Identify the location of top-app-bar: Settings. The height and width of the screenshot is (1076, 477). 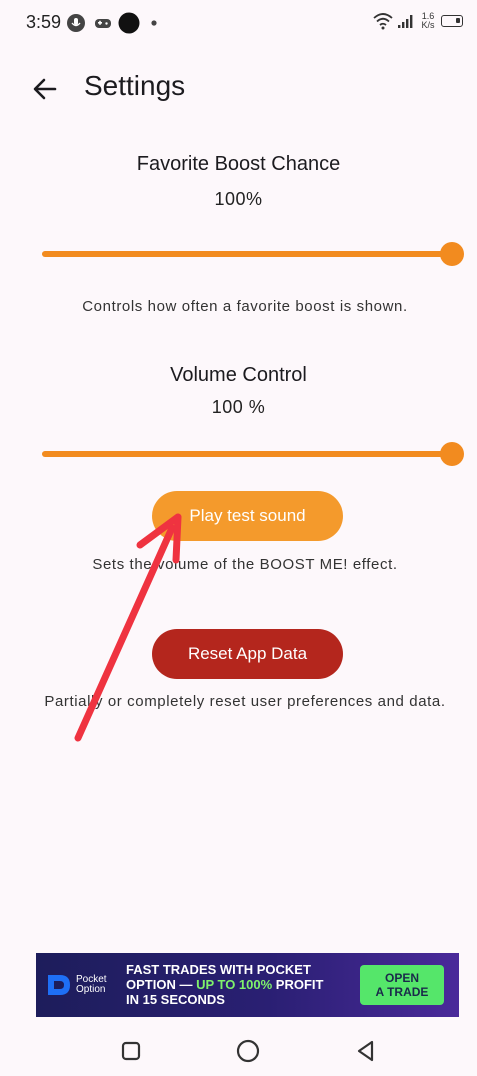
(238, 88).